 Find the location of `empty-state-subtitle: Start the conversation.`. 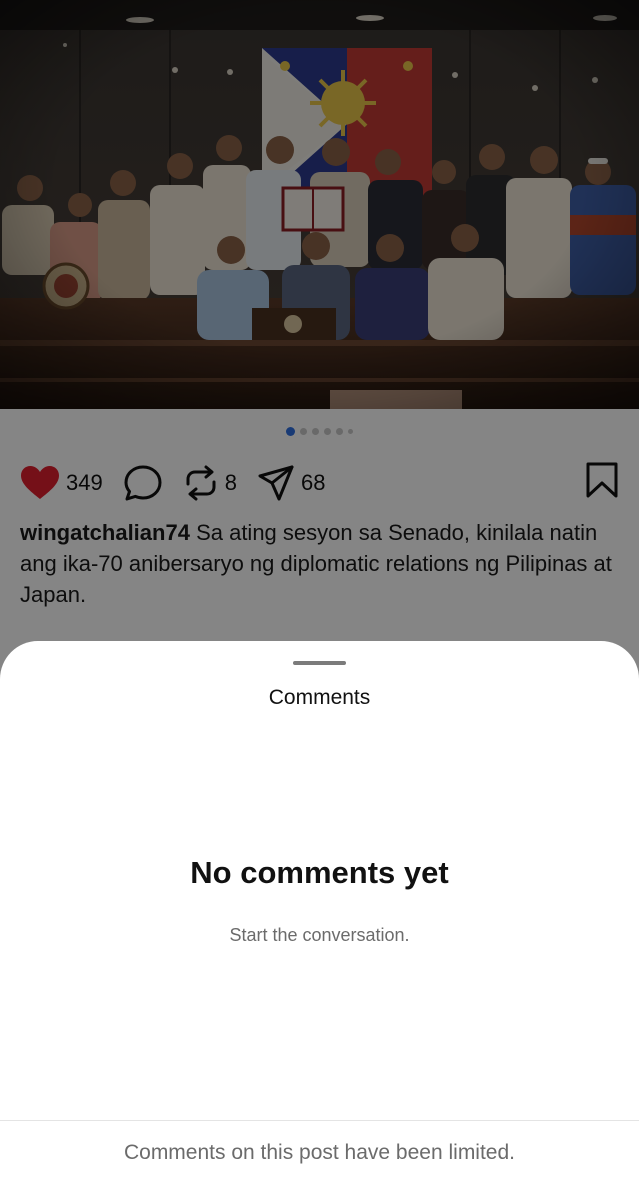

empty-state-subtitle: Start the conversation. is located at coordinates (319, 935).